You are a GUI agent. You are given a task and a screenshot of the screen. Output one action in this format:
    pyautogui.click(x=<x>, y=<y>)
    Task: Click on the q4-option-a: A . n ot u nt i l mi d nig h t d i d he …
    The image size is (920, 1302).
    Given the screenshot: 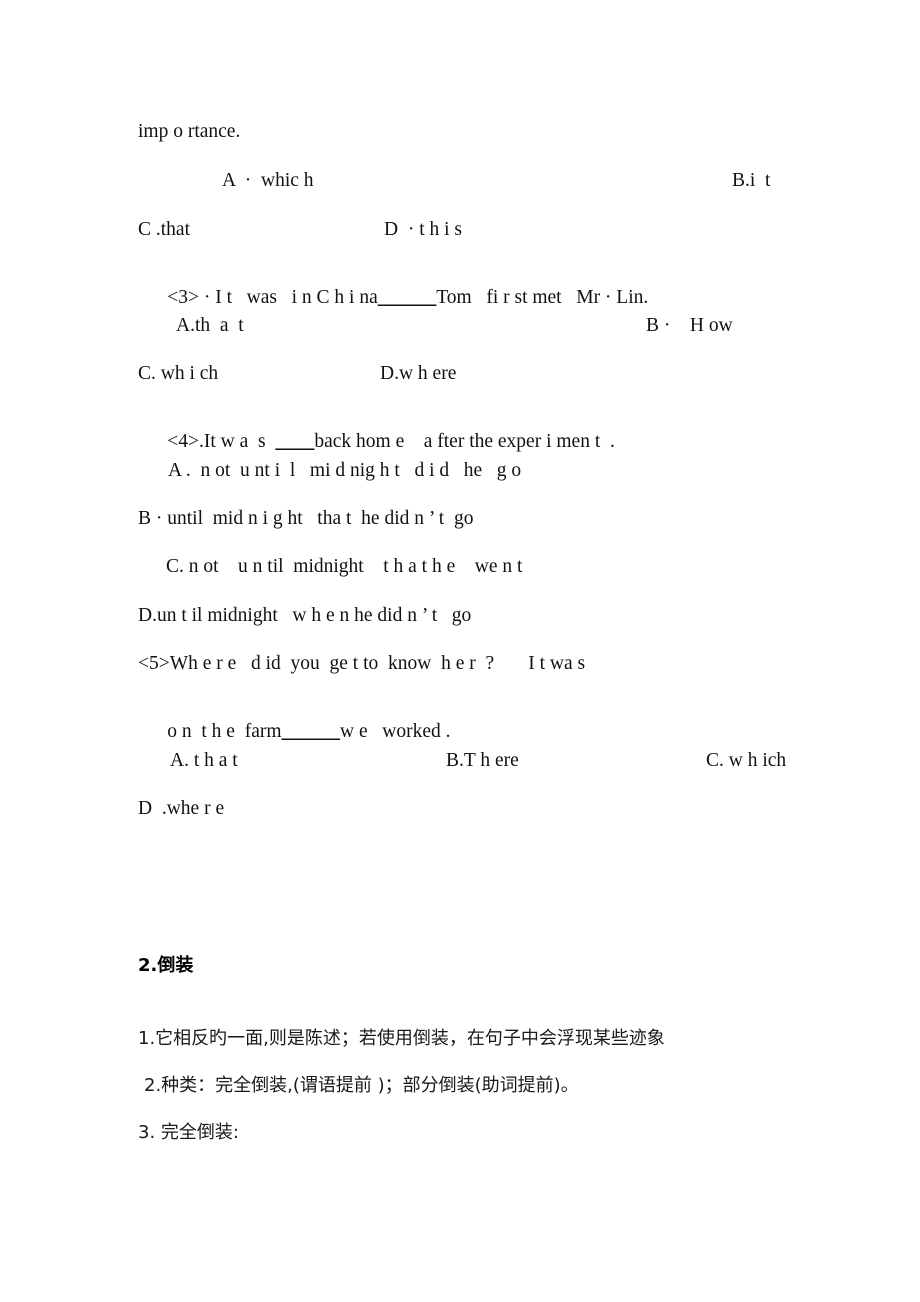 What is the action you would take?
    pyautogui.click(x=345, y=470)
    